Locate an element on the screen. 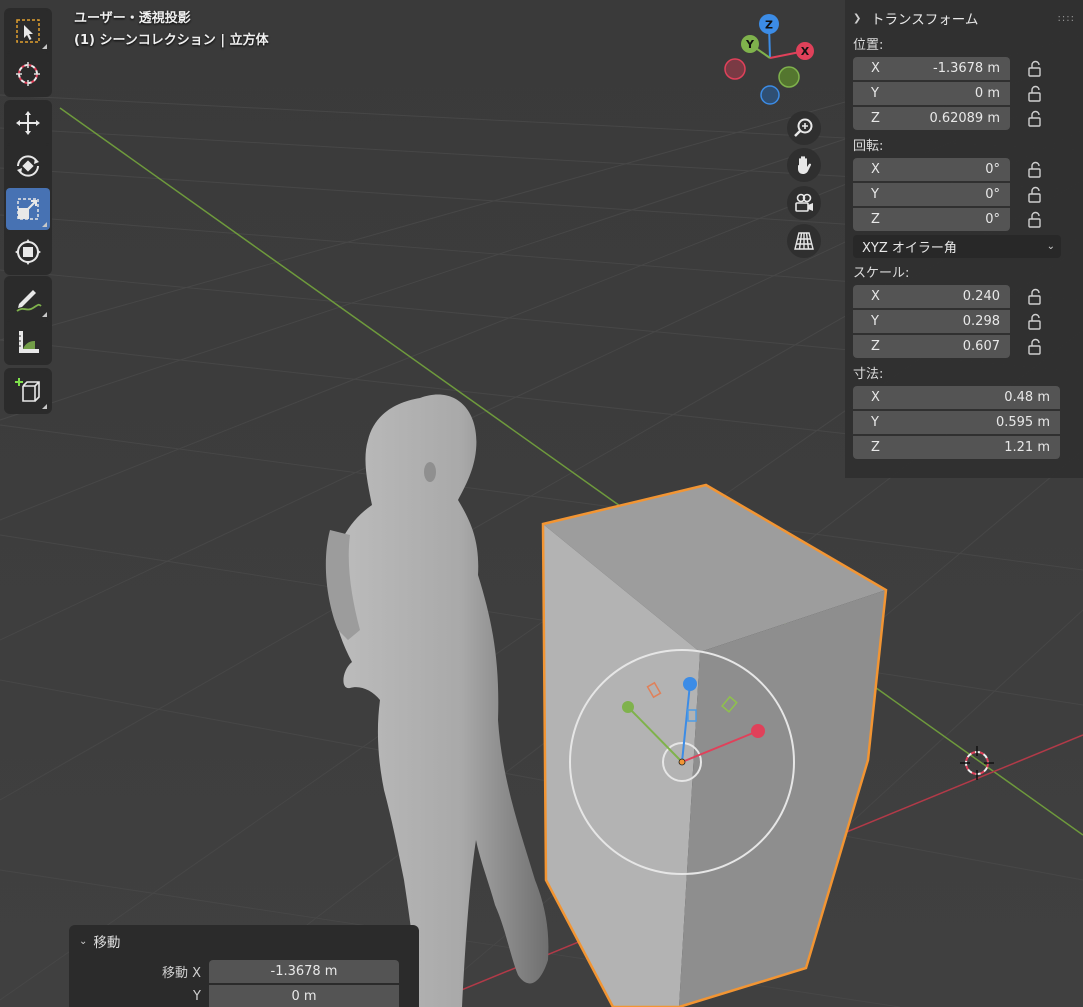 Image resolution: width=1083 pixels, height=1007 pixels. location-label: 位置: is located at coordinates (868, 45).